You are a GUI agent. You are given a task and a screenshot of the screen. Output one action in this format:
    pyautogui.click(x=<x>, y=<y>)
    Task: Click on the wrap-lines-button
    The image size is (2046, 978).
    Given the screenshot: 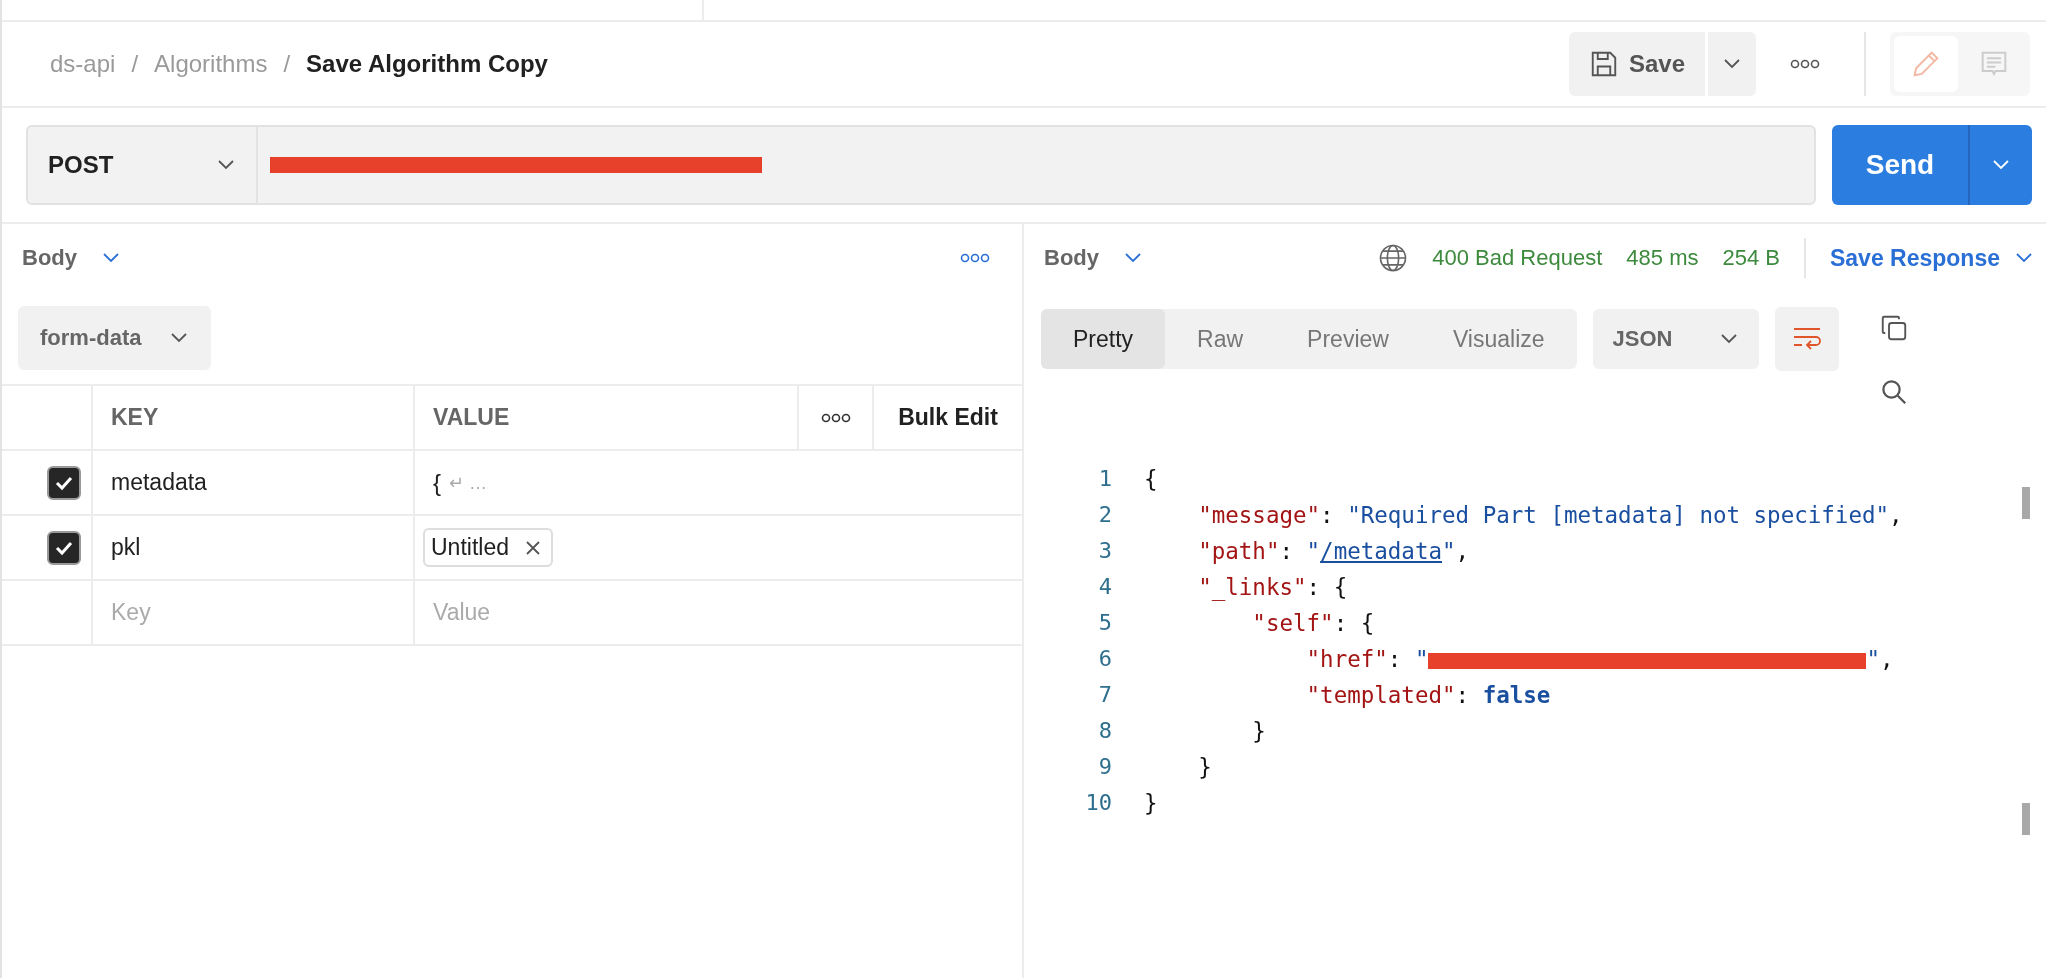 What is the action you would take?
    pyautogui.click(x=1806, y=339)
    